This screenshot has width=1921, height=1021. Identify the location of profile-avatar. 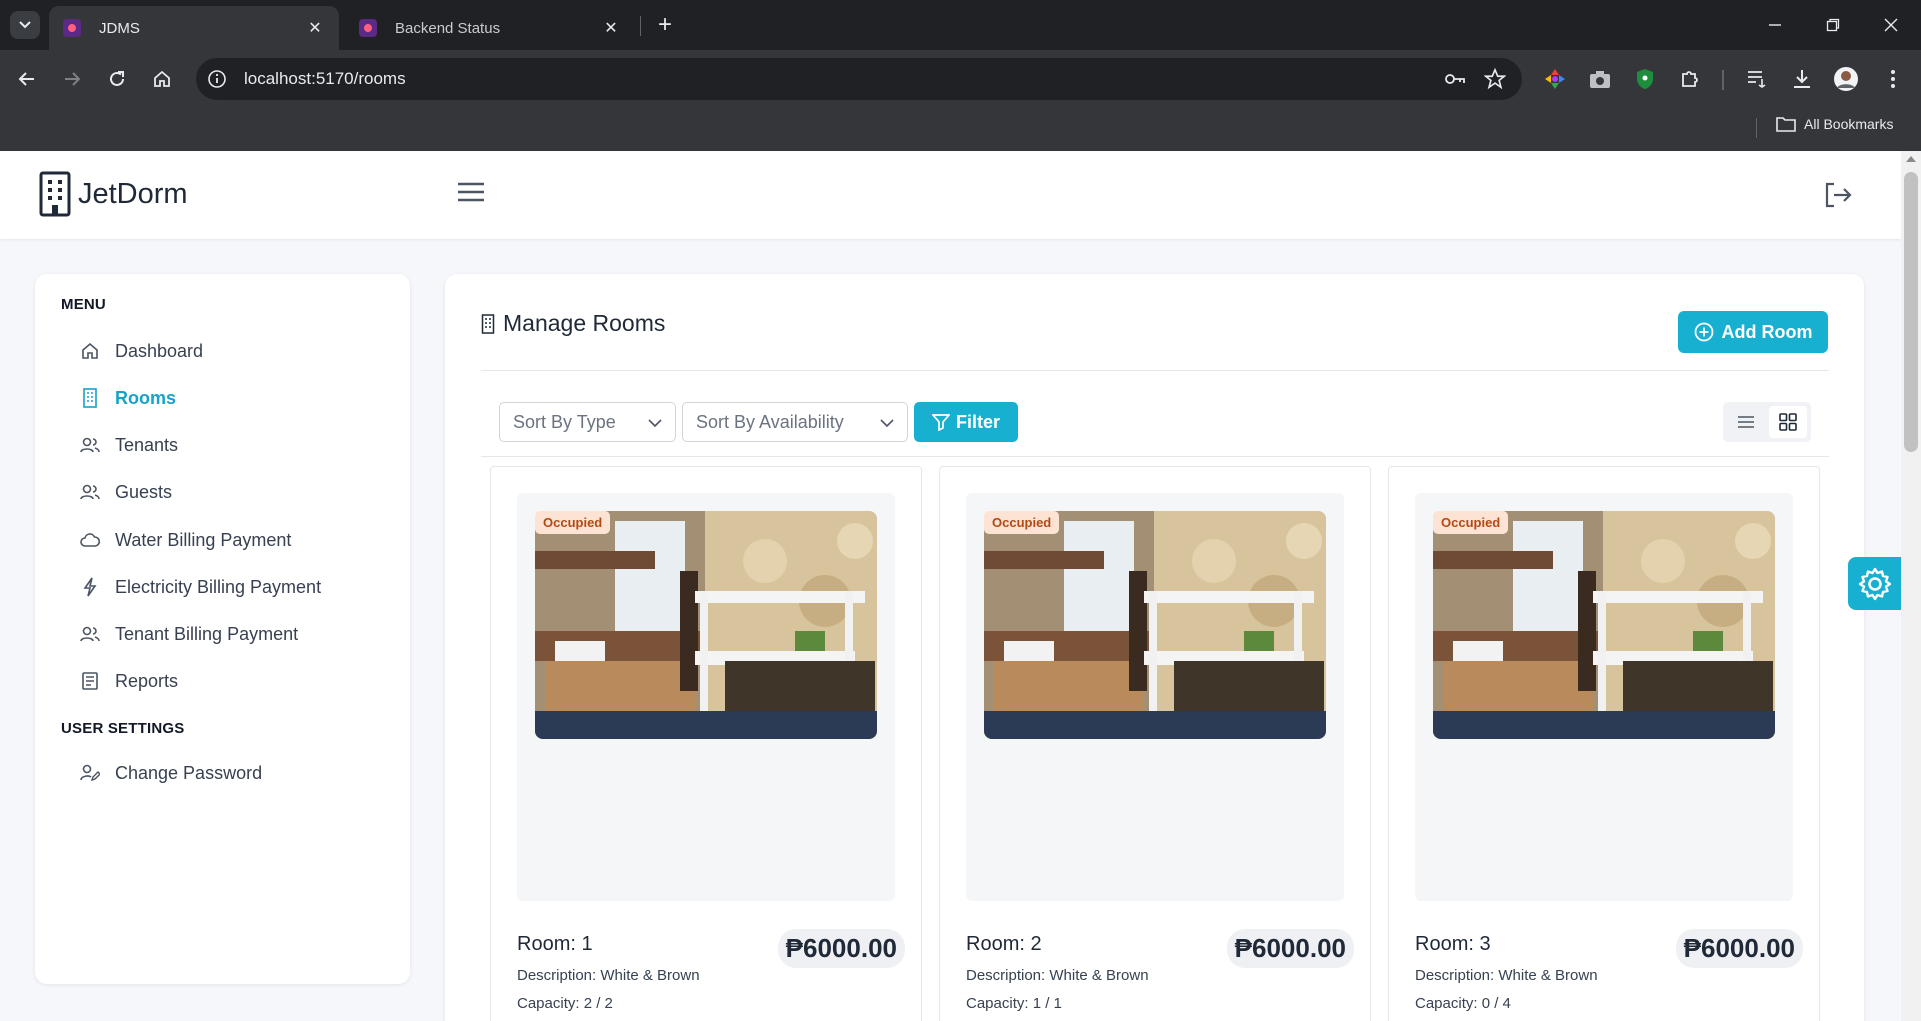
(1846, 79).